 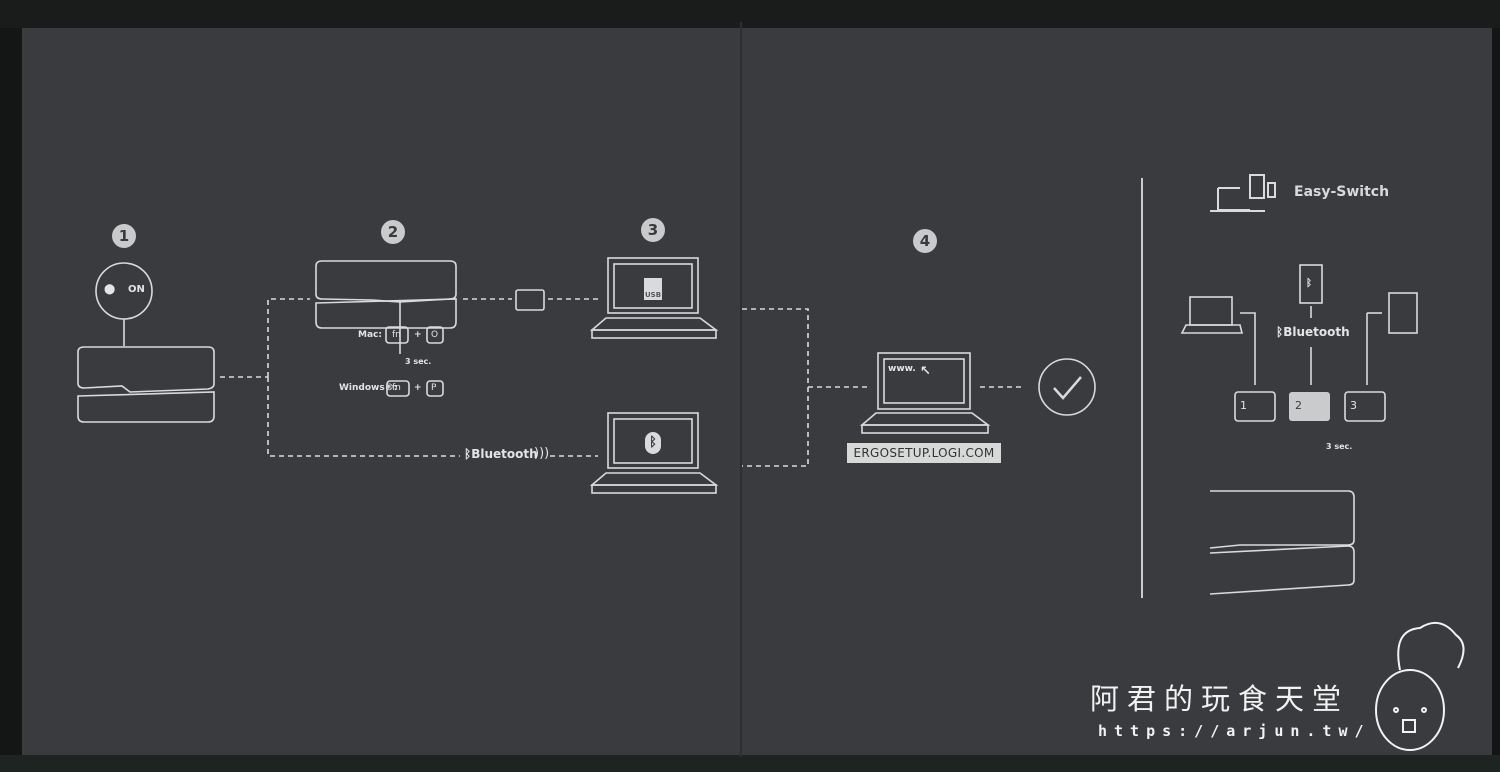 I want to click on bluetooth-label: ᛒBluetooth, so click(x=501, y=454).